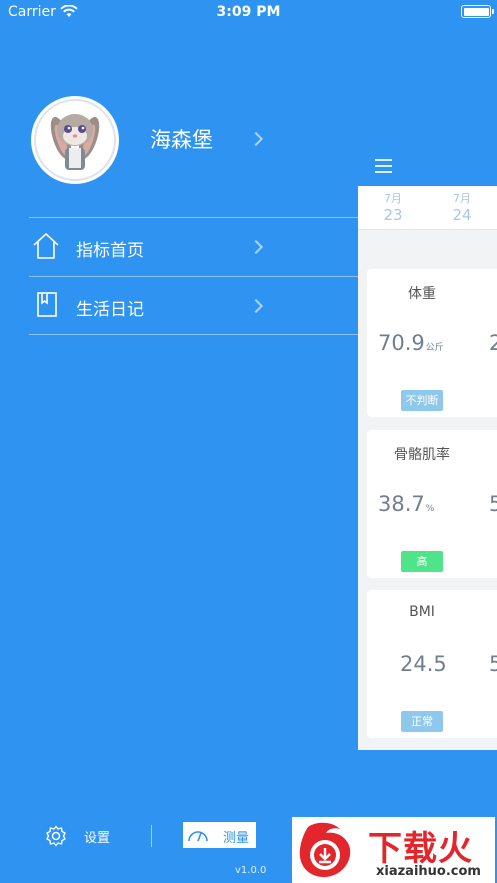 Image resolution: width=497 pixels, height=883 pixels. I want to click on flame-download-icon, so click(325, 849).